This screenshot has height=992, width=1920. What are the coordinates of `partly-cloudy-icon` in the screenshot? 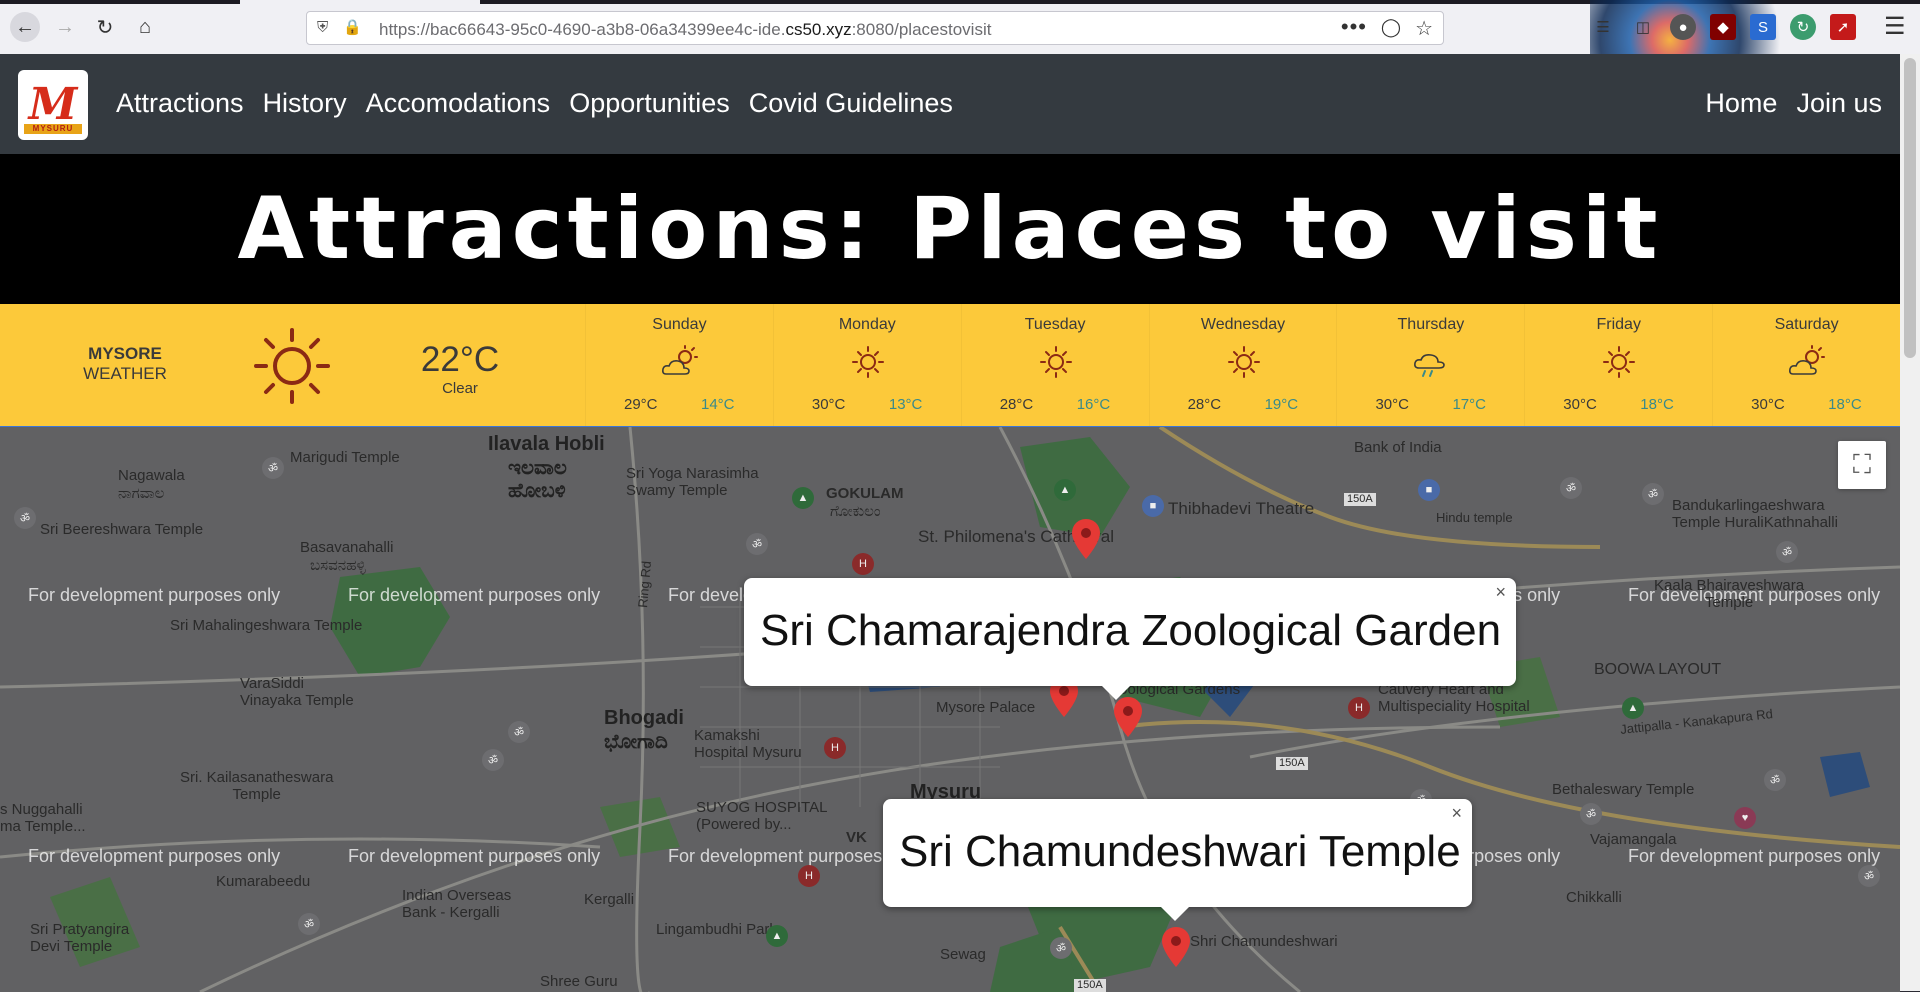 It's located at (1807, 362).